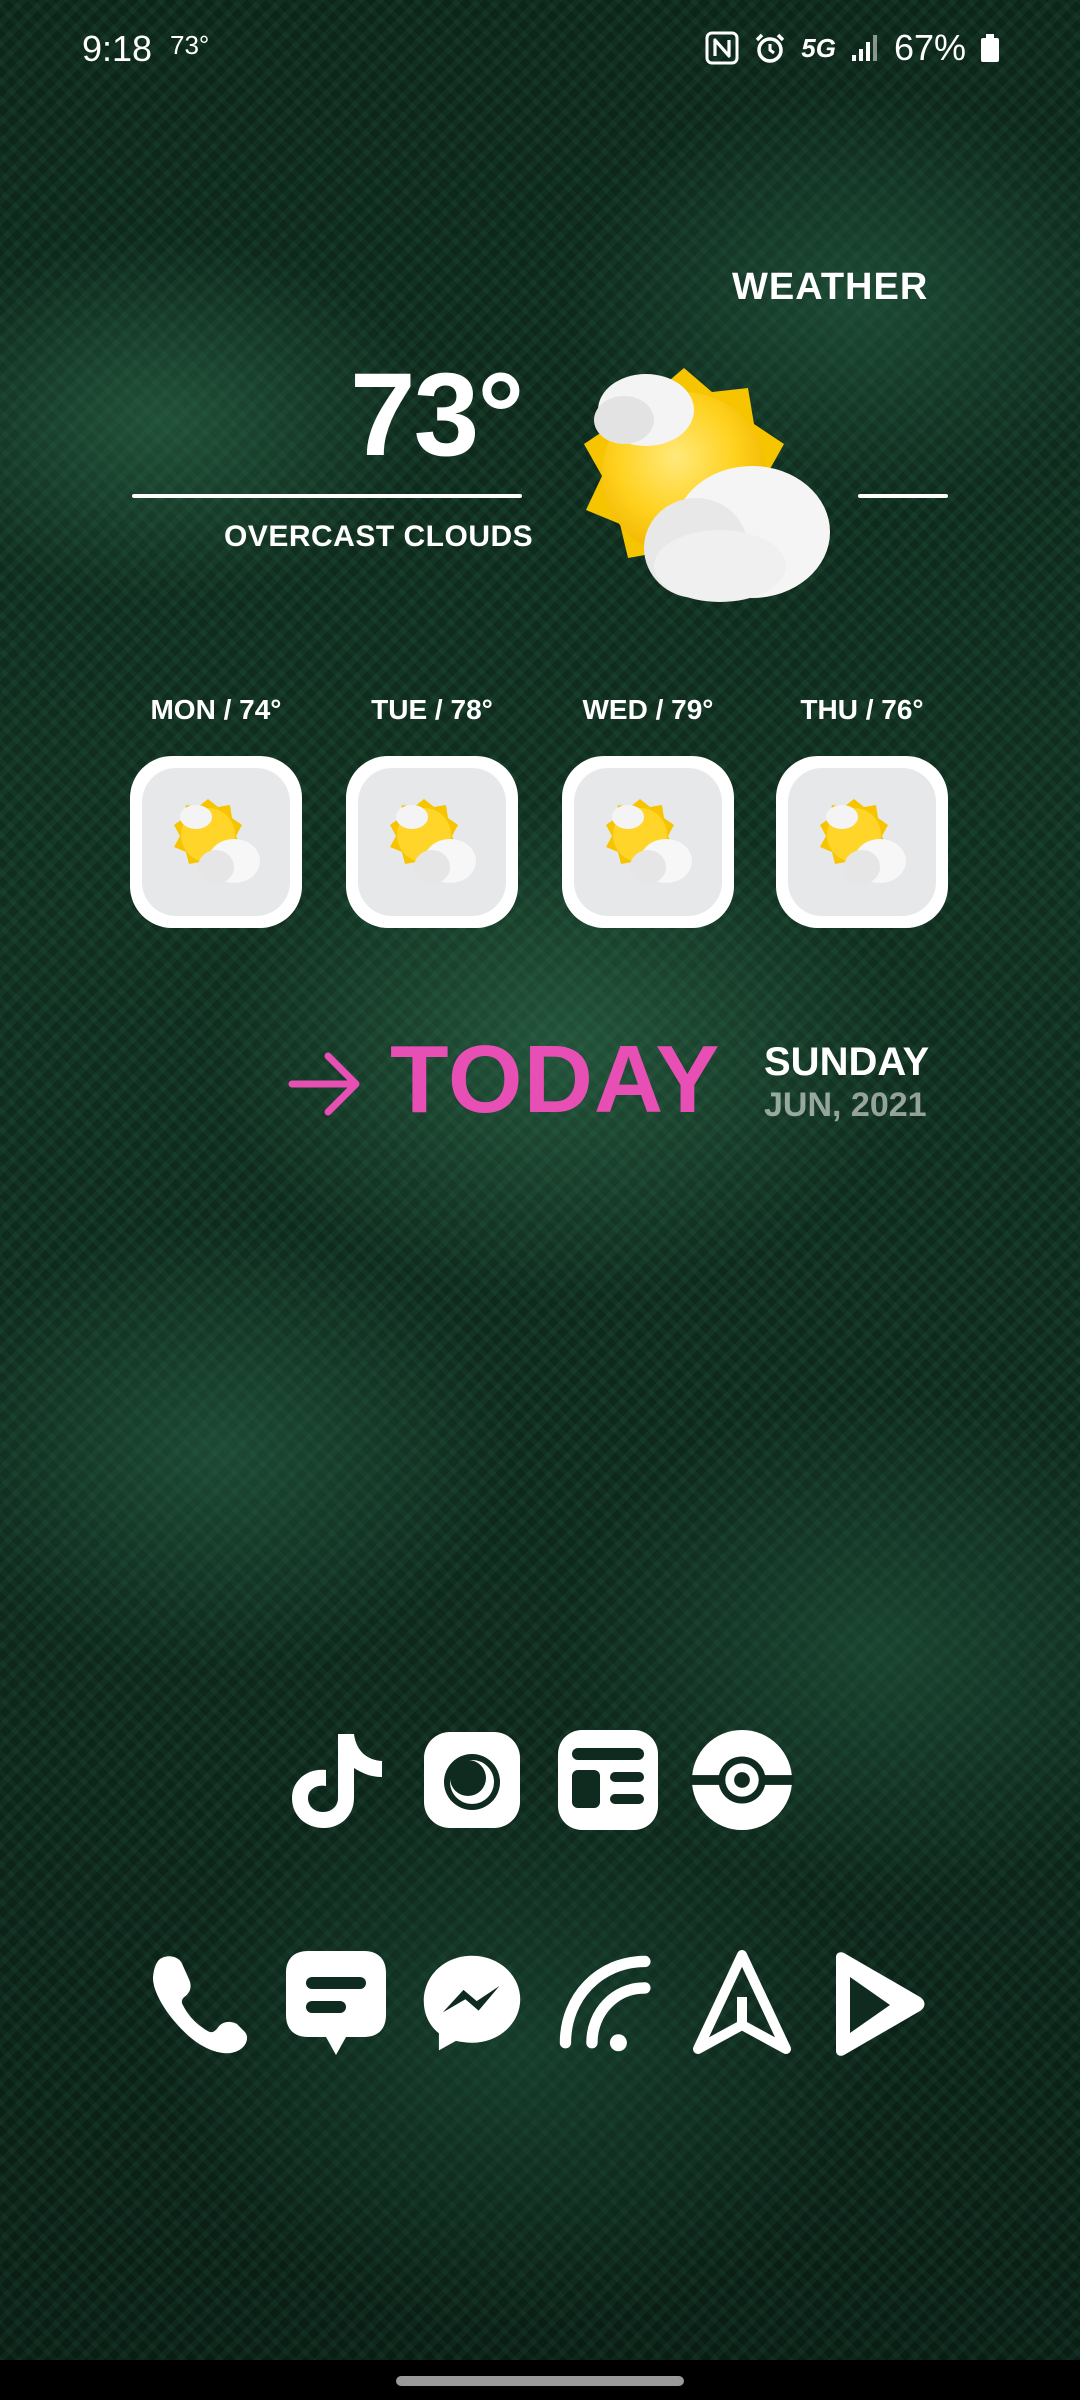  What do you see at coordinates (437, 415) in the screenshot?
I see `current-temperature: 73°` at bounding box center [437, 415].